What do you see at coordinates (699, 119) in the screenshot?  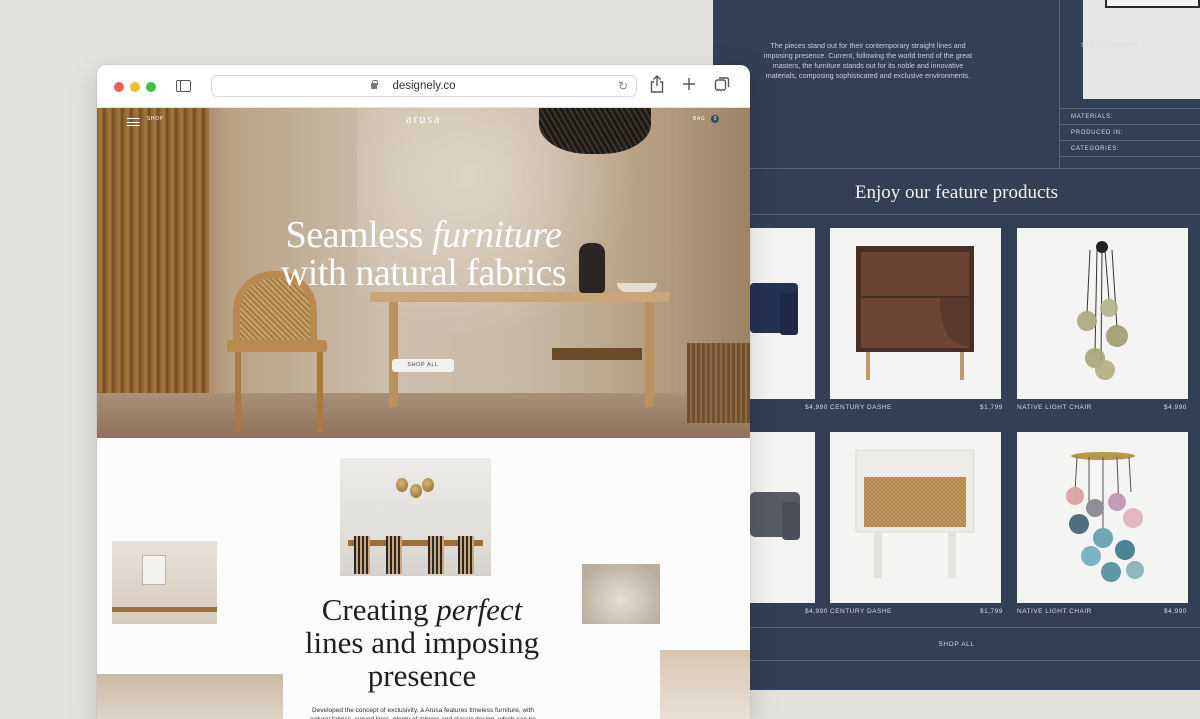 I see `nav-bag-link: BAG` at bounding box center [699, 119].